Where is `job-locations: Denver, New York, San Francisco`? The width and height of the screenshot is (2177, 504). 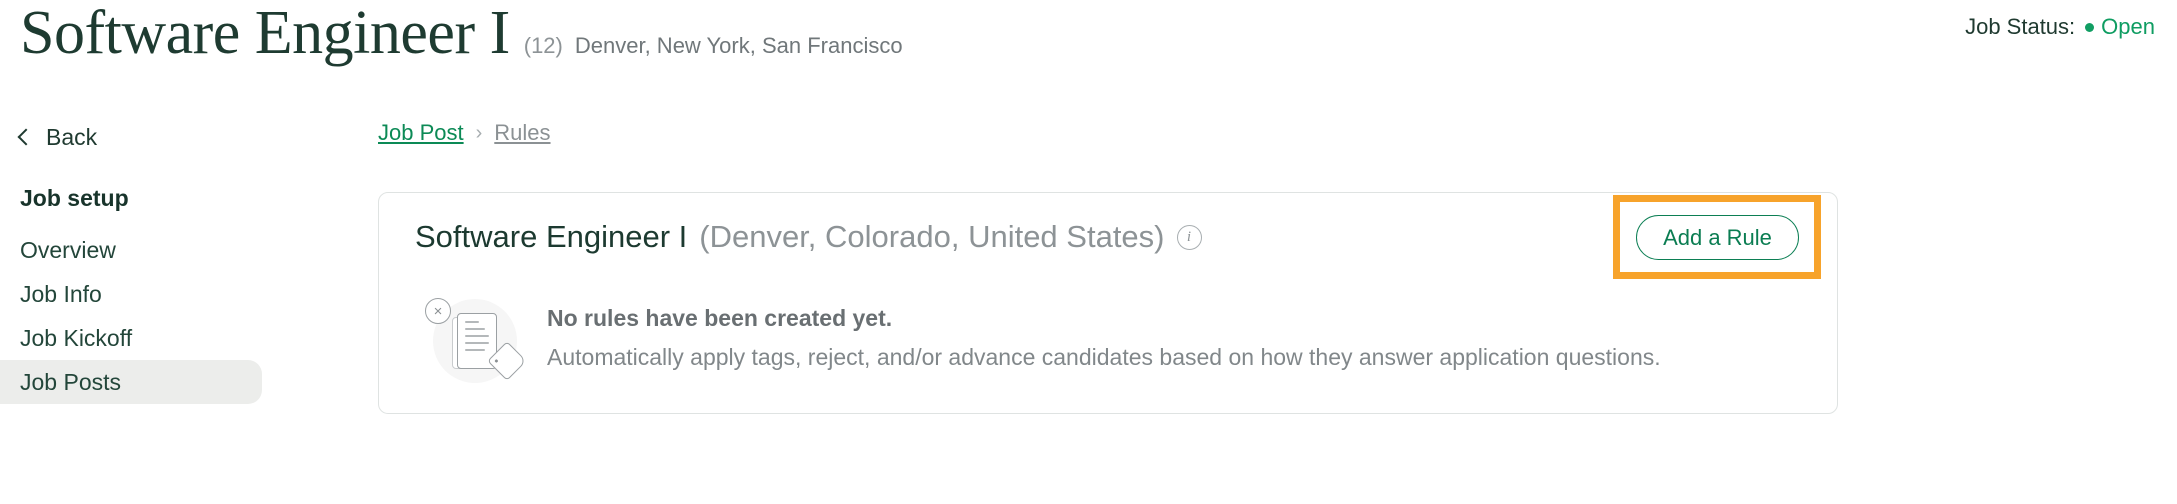 job-locations: Denver, New York, San Francisco is located at coordinates (738, 45).